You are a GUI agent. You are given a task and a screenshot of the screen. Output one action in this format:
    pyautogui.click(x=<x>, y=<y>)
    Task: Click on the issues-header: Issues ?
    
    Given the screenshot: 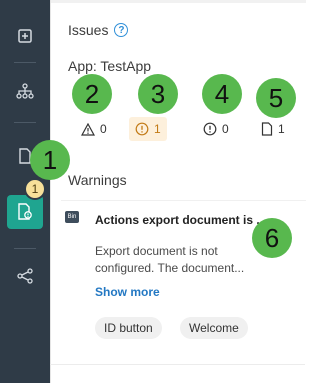 What is the action you would take?
    pyautogui.click(x=98, y=30)
    